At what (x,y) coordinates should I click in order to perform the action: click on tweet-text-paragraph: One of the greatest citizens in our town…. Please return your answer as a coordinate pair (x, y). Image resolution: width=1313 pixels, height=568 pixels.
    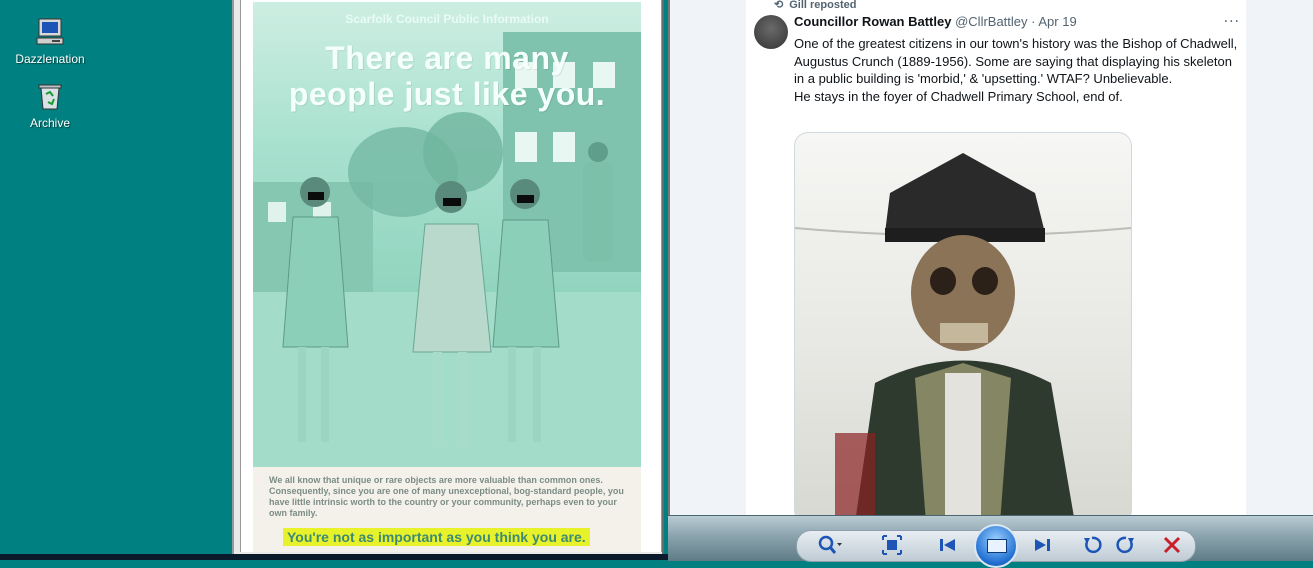
    Looking at the image, I should click on (1016, 61).